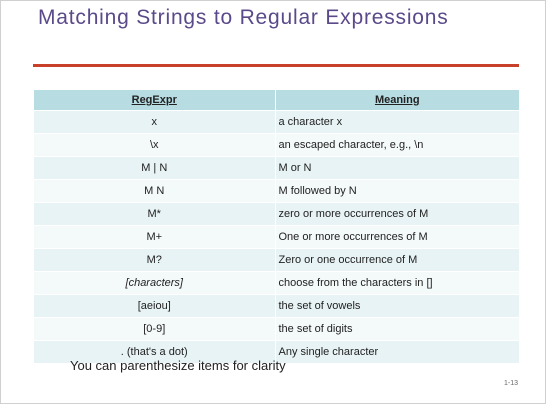 This screenshot has width=548, height=406. I want to click on regex-cell: M*, so click(155, 214).